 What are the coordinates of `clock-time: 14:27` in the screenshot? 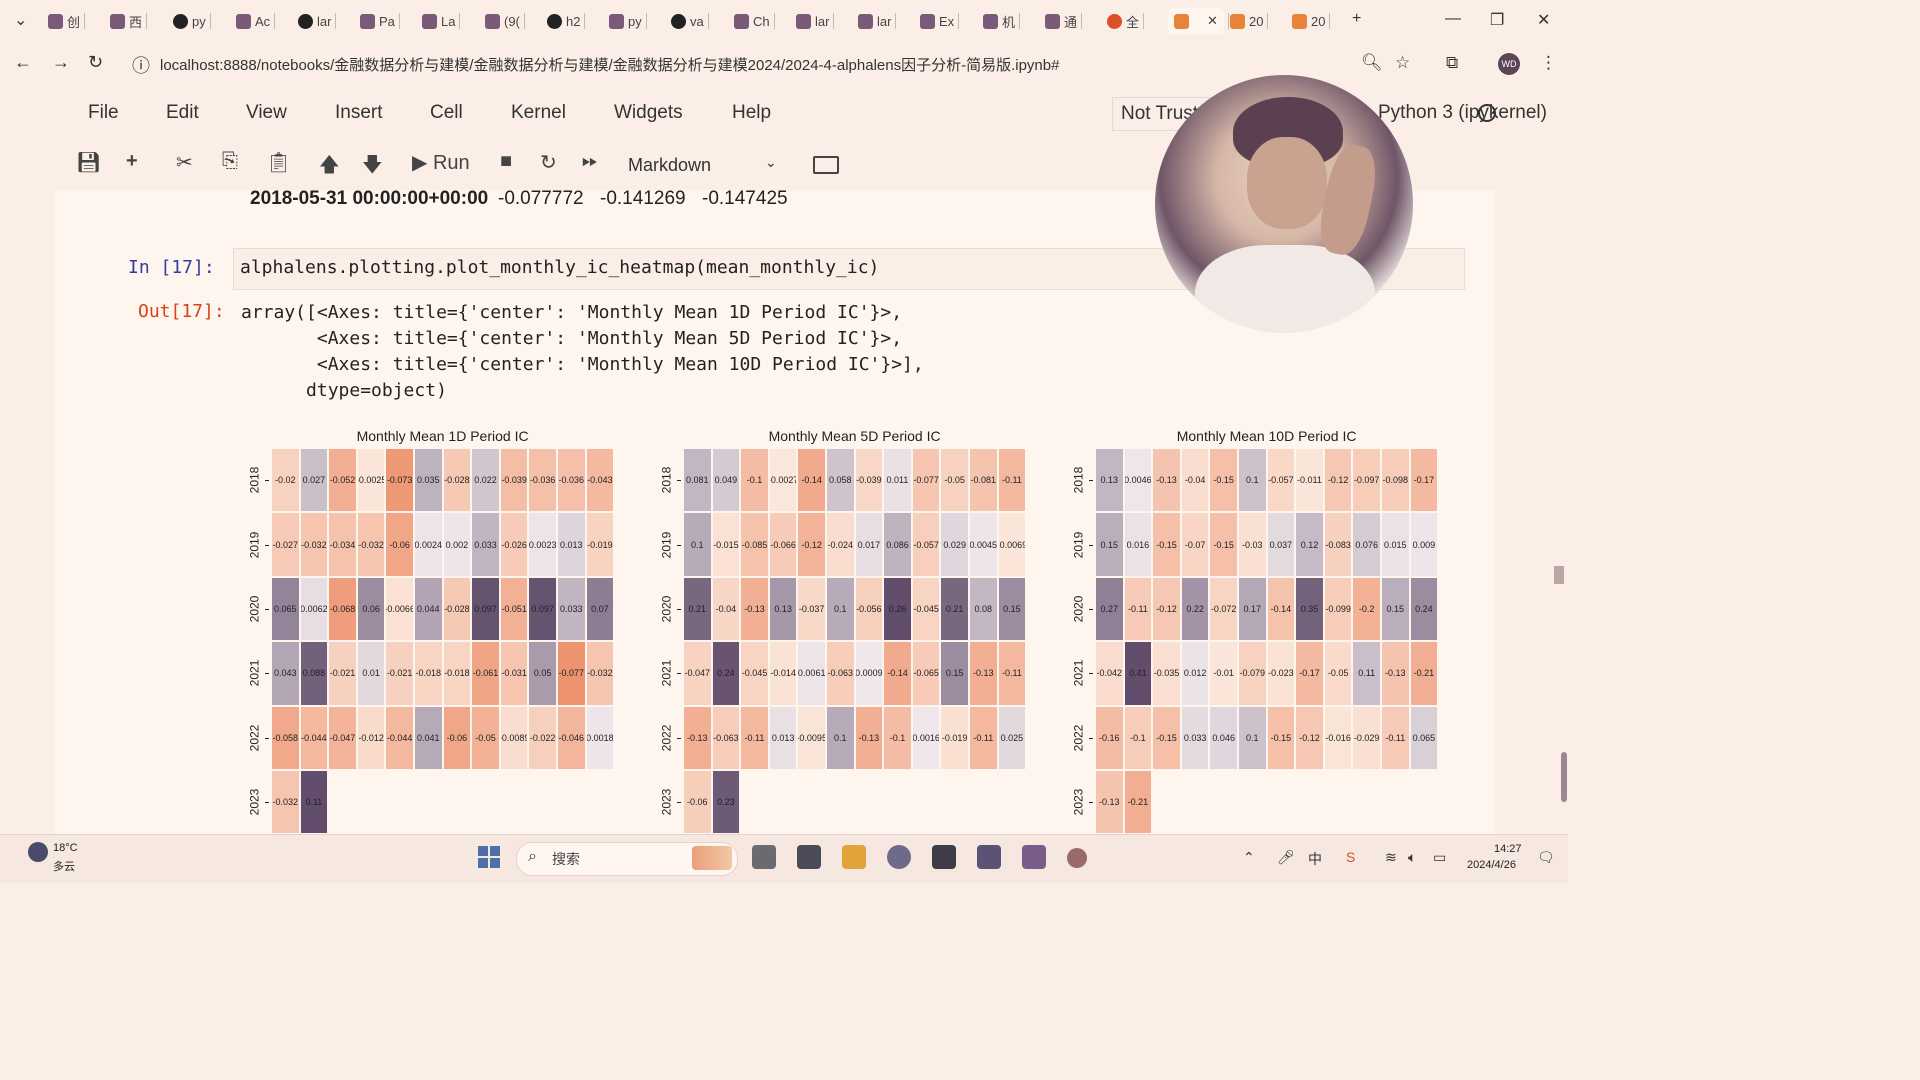 It's located at (1508, 849).